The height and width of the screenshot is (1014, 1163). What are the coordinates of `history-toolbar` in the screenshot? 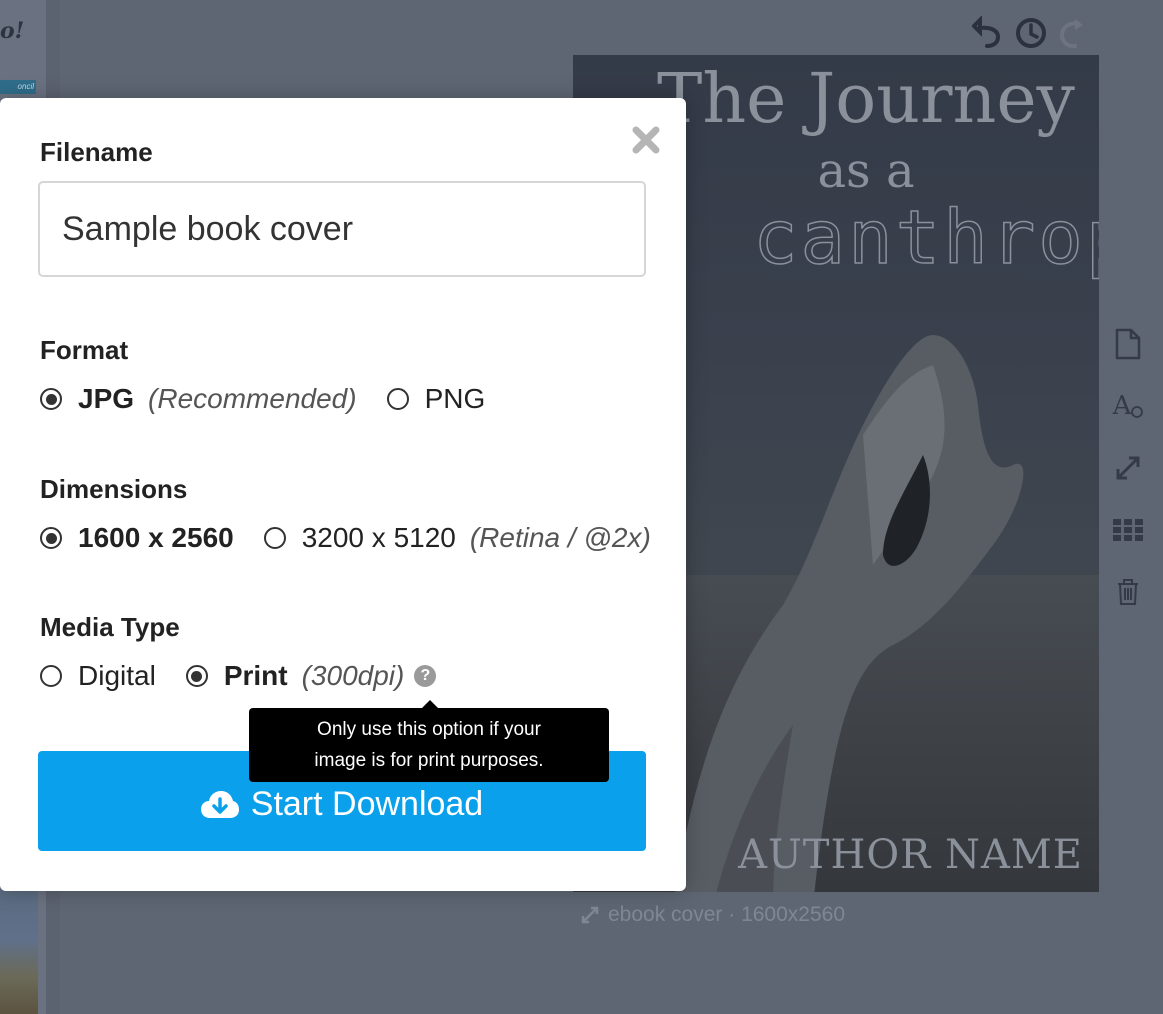 It's located at (1031, 33).